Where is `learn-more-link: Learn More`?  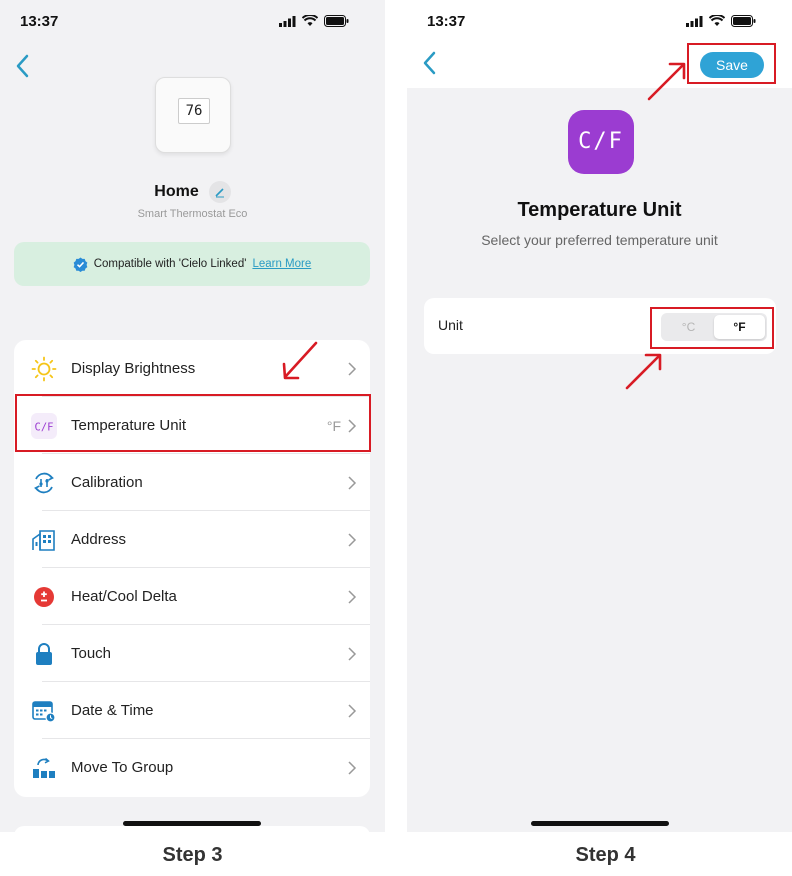 learn-more-link: Learn More is located at coordinates (281, 264).